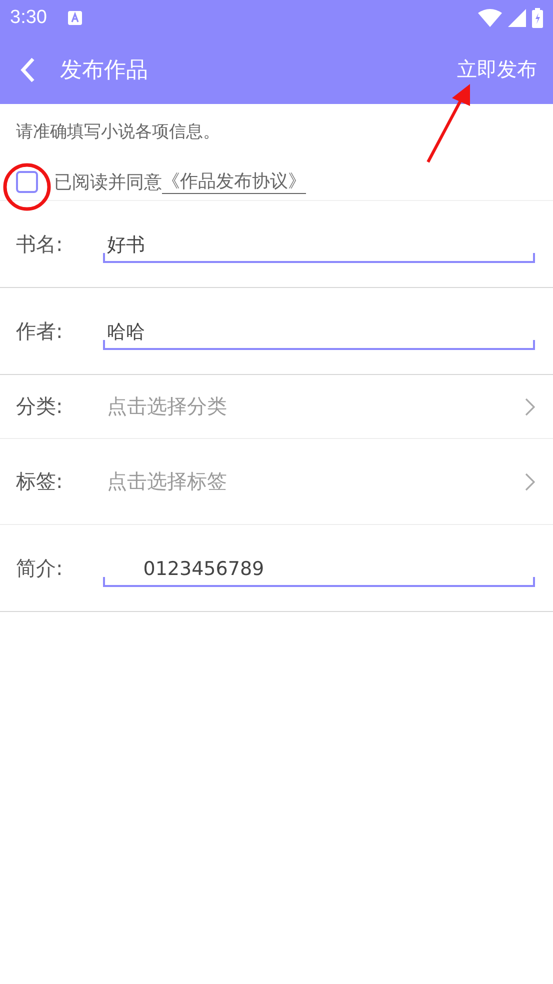 The width and height of the screenshot is (553, 984). I want to click on field-label: 分类:, so click(40, 406).